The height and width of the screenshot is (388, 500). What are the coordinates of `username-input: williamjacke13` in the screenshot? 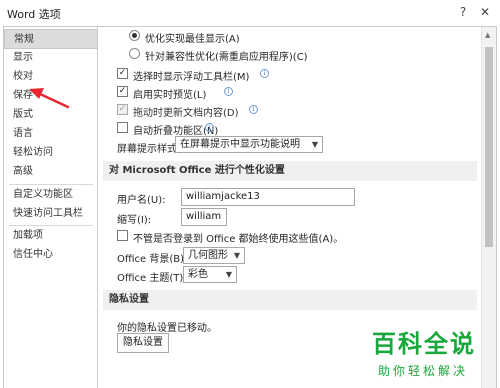 It's located at (268, 197).